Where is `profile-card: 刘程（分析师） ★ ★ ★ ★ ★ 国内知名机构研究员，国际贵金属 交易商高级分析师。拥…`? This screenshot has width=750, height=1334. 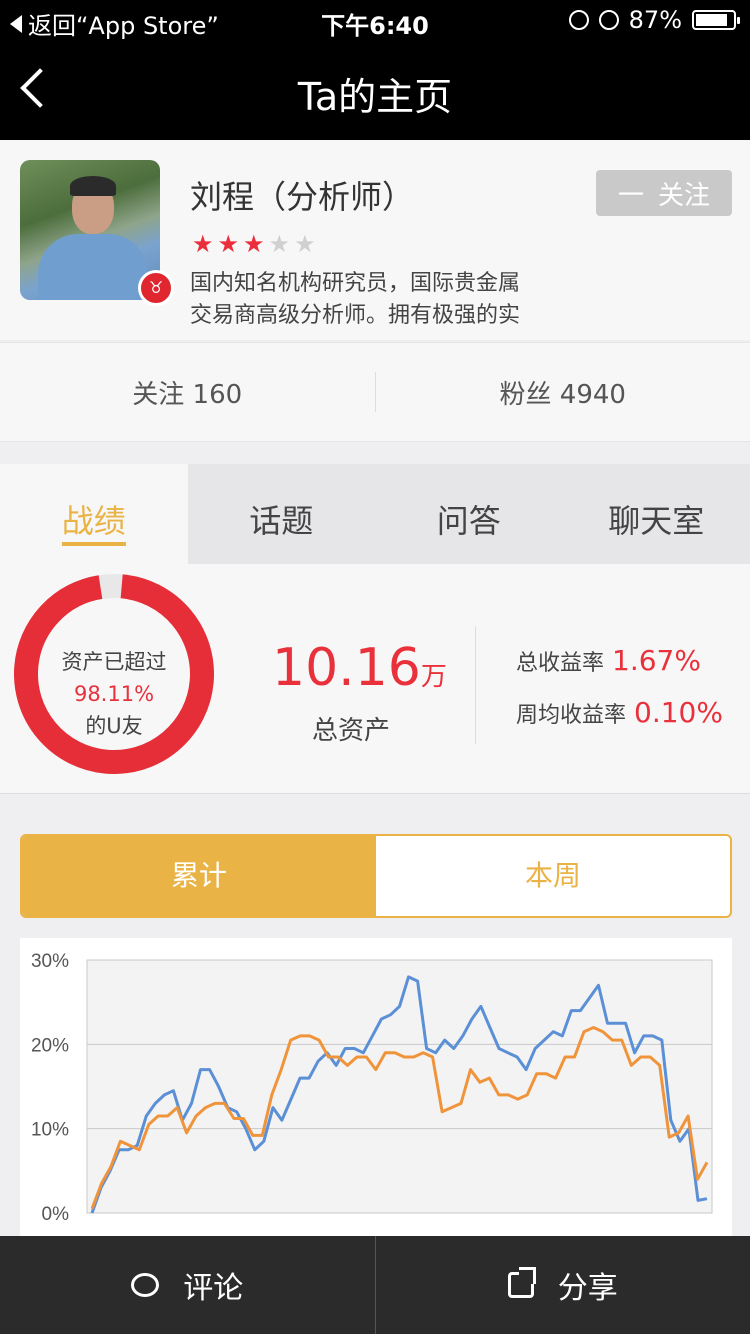 profile-card: 刘程（分析师） ★ ★ ★ ★ ★ 国内知名机构研究员，国际贵金属 交易商高级分析师。拥… is located at coordinates (375, 240).